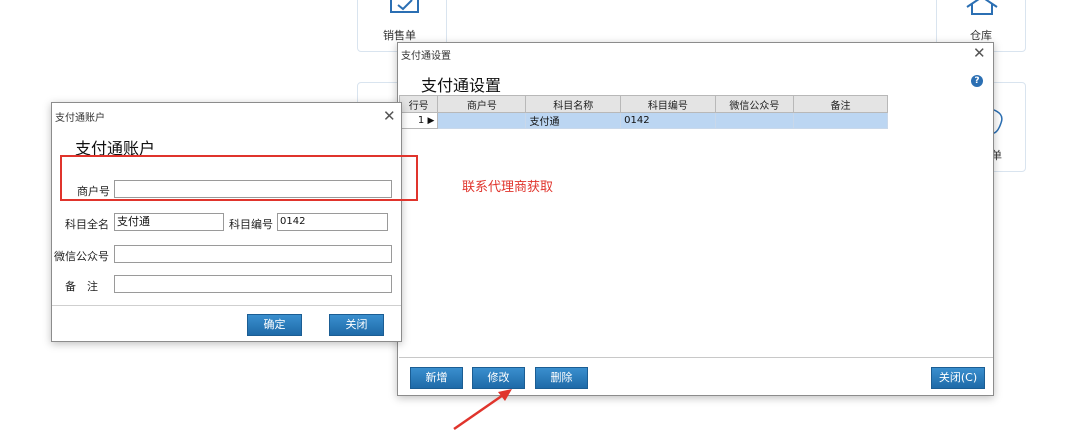 This screenshot has height=437, width=1080. I want to click on remark-field, so click(253, 284).